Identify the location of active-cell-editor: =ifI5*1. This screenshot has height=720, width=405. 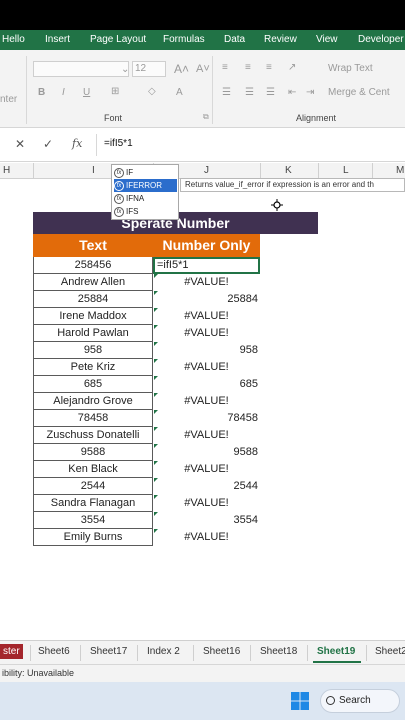
(206, 265).